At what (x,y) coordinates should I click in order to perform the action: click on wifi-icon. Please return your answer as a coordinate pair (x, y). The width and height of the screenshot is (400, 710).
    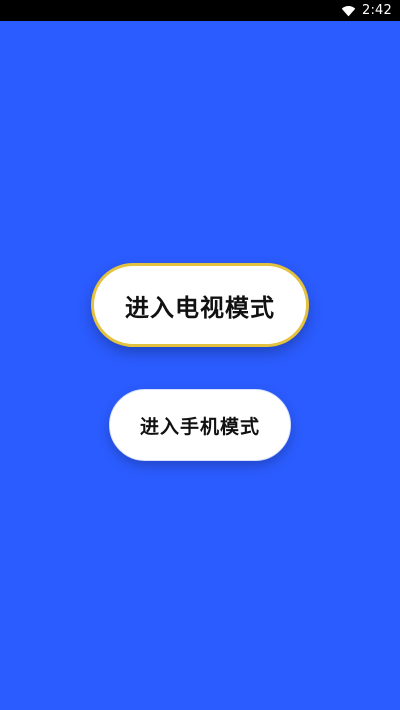
    Looking at the image, I should click on (348, 11).